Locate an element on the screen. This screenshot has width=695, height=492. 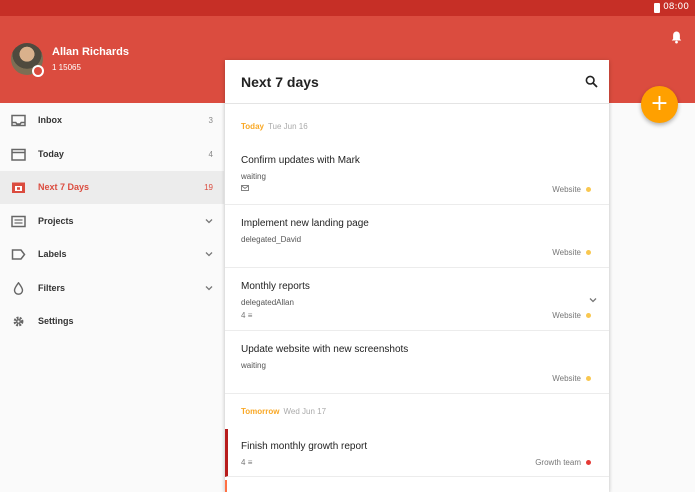
sidebar-item-label: Labels is located at coordinates (52, 254).